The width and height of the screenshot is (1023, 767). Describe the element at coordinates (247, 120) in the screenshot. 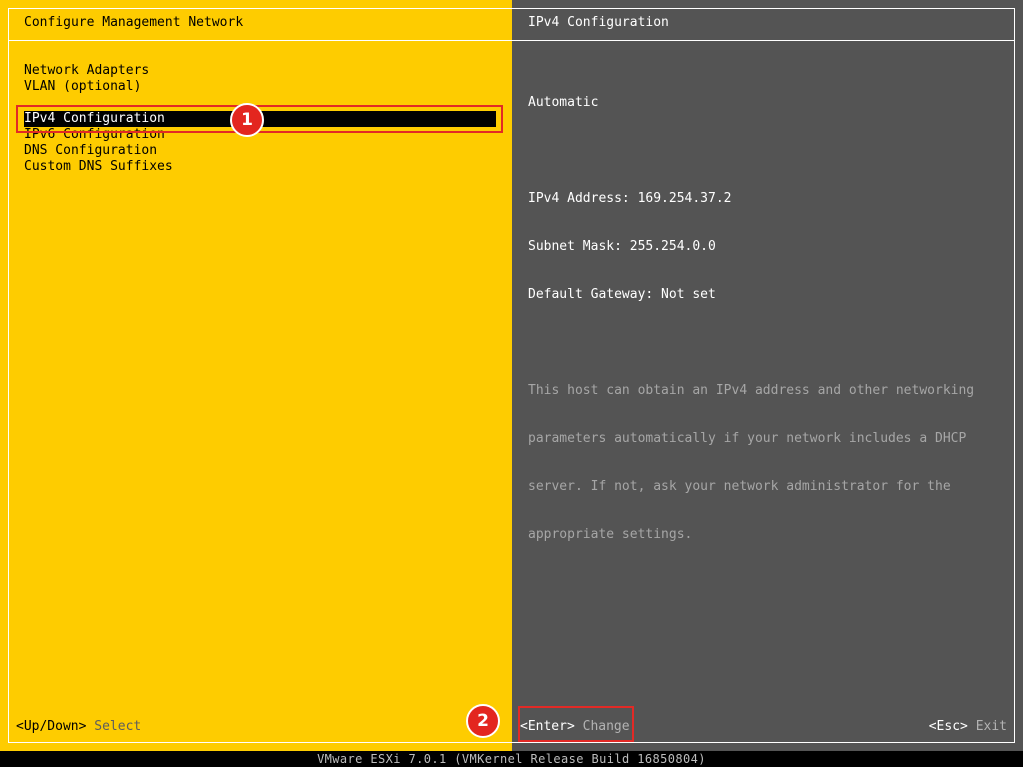

I see `annotation-badge-1: 1` at that location.